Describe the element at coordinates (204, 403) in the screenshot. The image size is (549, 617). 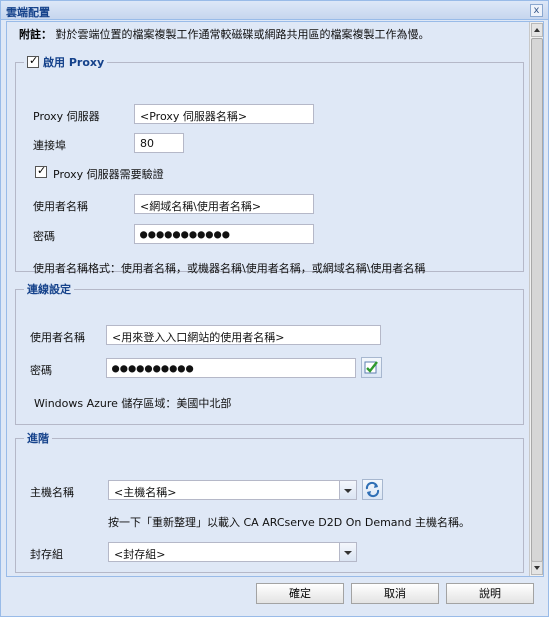
I see `region-value: 美國中北部` at that location.